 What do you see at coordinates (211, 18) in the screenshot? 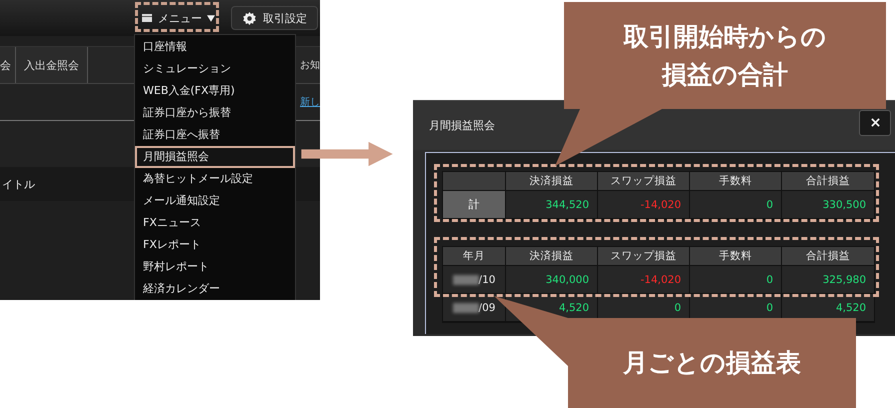
I see `caret-icon` at bounding box center [211, 18].